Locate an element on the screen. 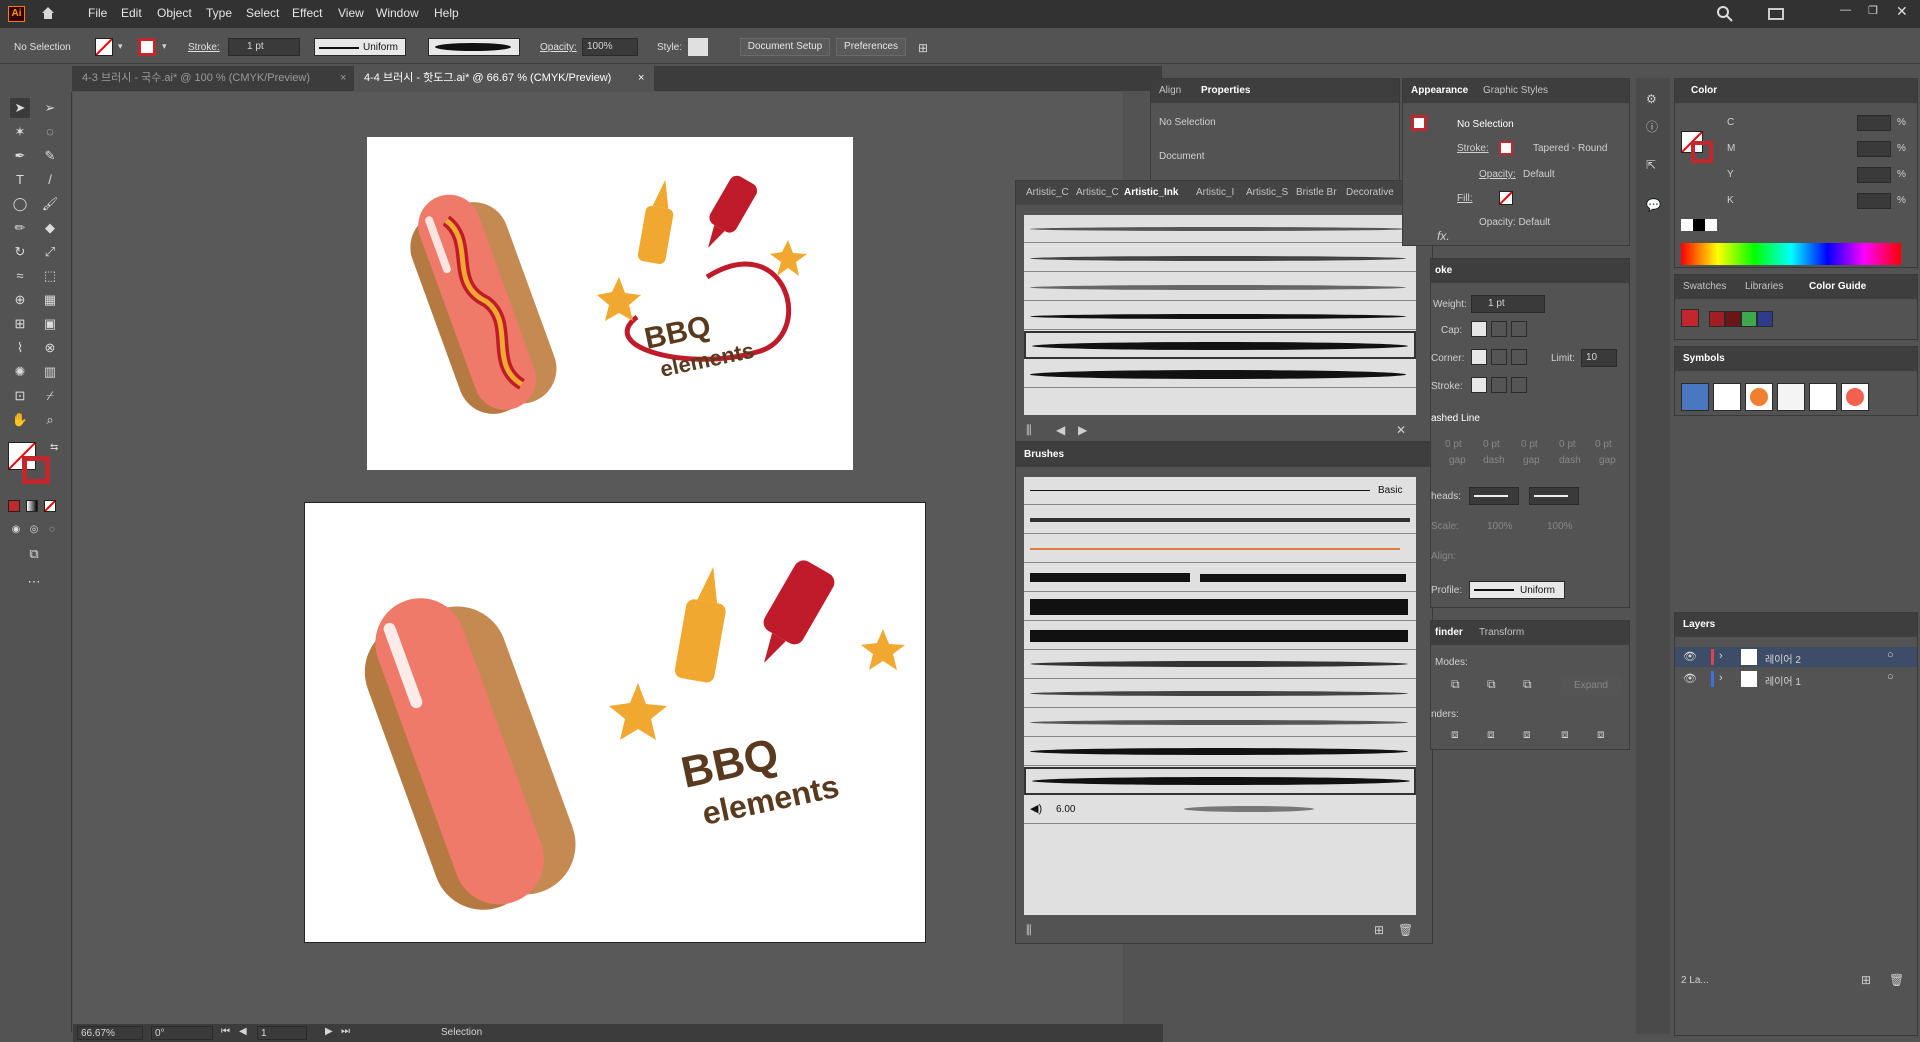 This screenshot has height=1042, width=1920. stroke-limit-input: 10 is located at coordinates (1599, 358).